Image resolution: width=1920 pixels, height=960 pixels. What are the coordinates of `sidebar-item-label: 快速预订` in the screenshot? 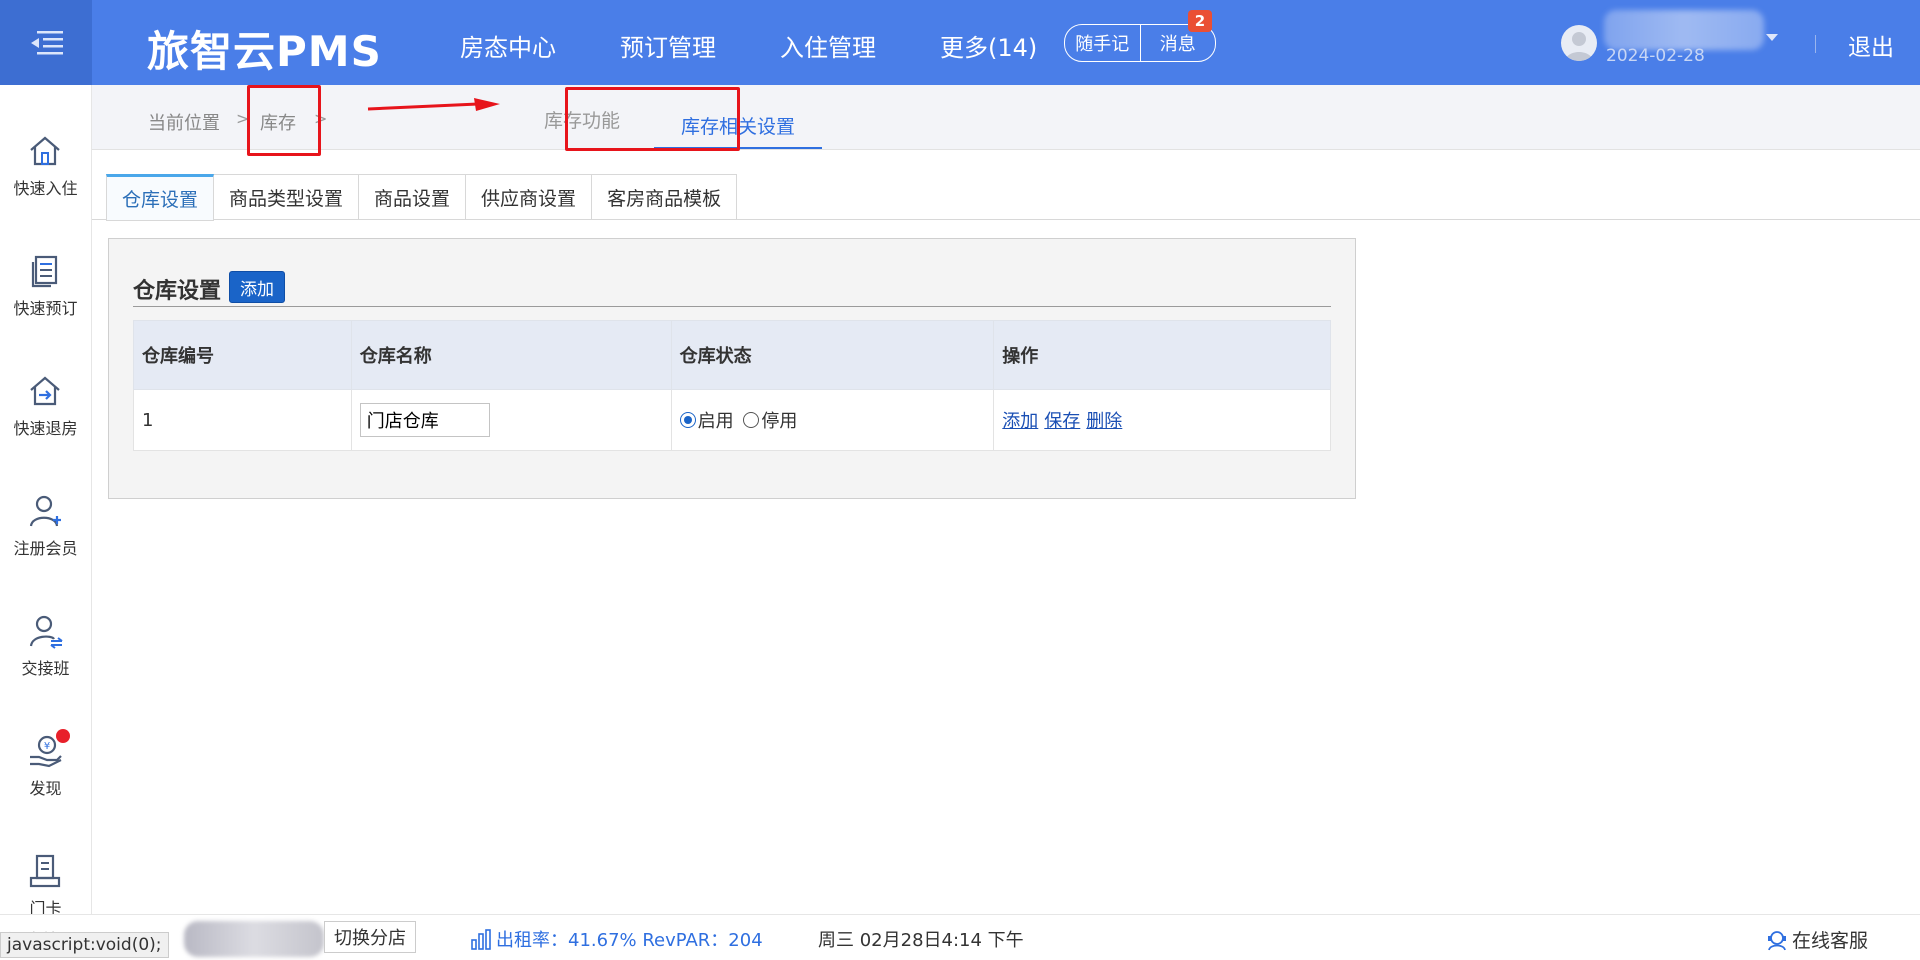 It's located at (45, 308).